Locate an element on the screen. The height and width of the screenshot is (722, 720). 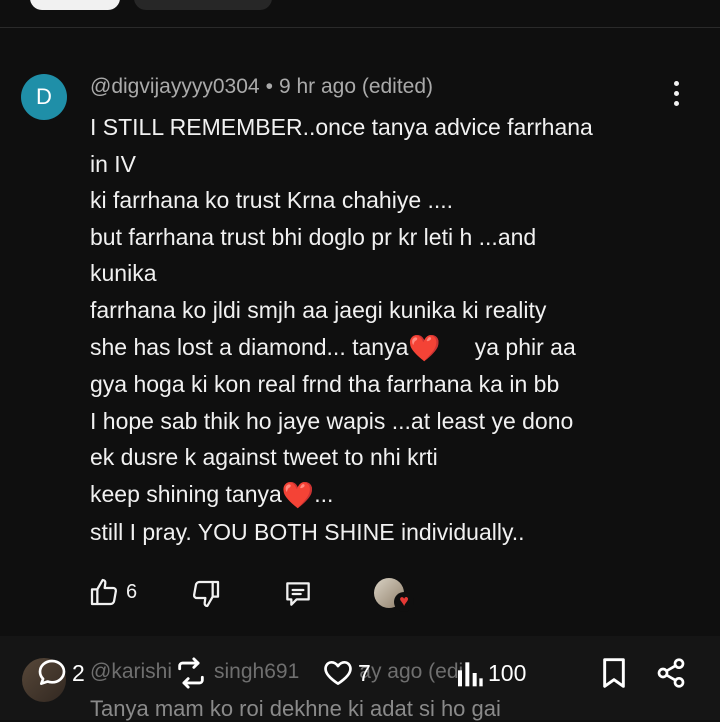
divider is located at coordinates (360, 27).